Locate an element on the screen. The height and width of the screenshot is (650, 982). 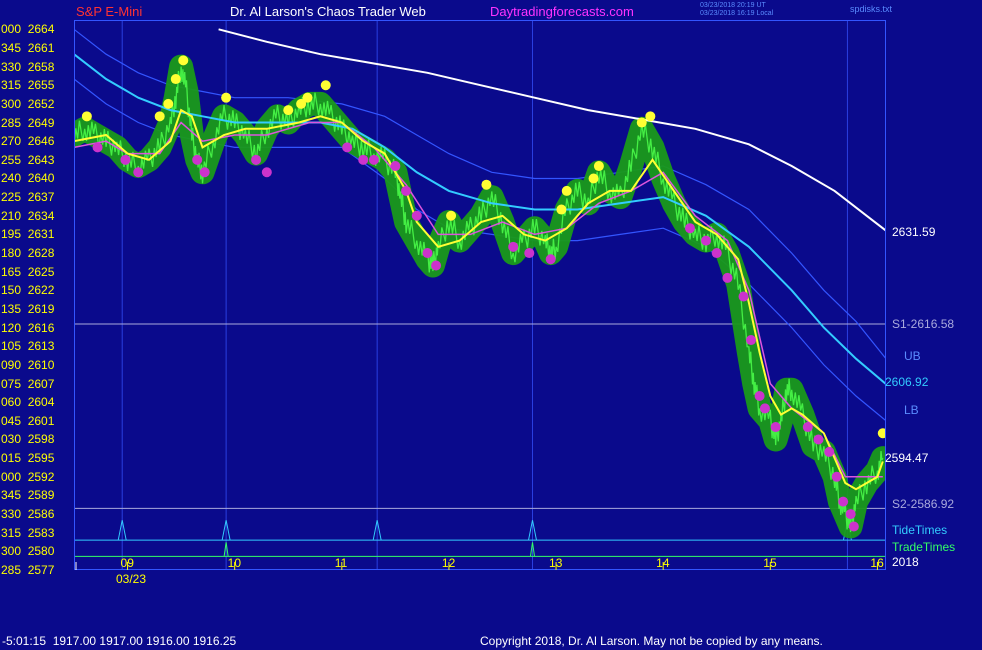
y-tick-label: 180 2628 is located at coordinates (28, 253).